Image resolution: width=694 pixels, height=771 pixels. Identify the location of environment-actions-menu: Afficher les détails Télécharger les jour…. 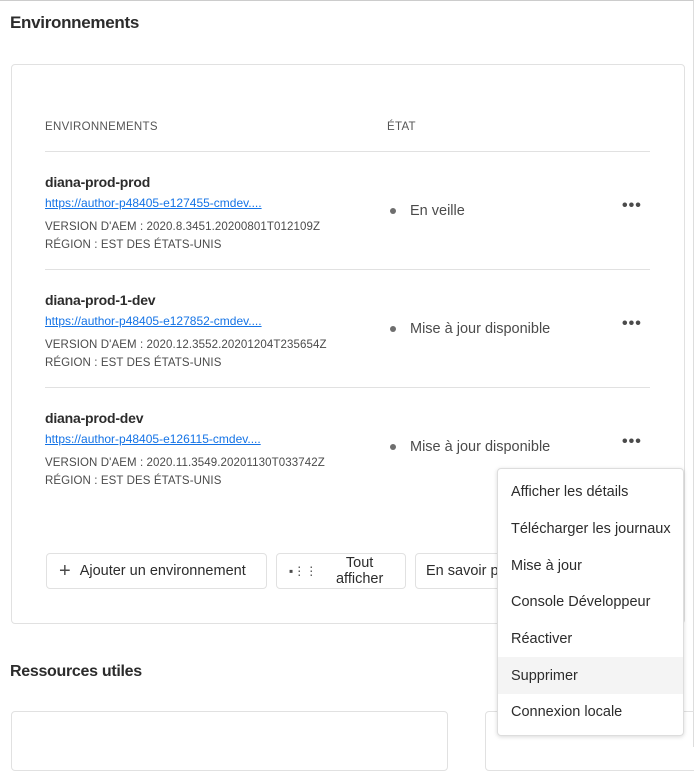
(590, 602).